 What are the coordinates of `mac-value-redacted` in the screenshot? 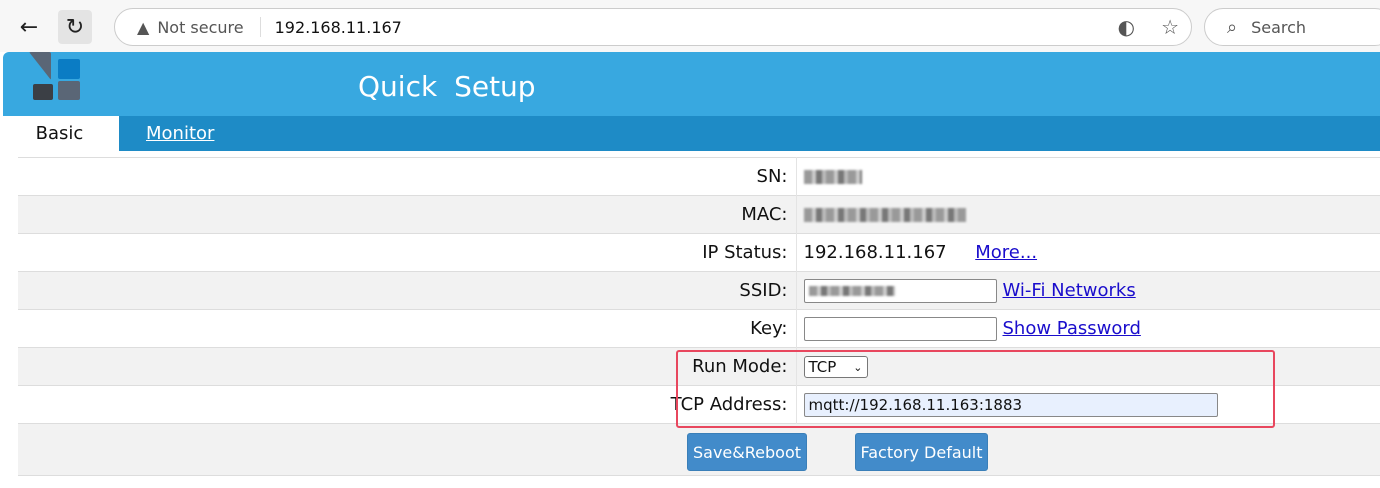 It's located at (884, 215).